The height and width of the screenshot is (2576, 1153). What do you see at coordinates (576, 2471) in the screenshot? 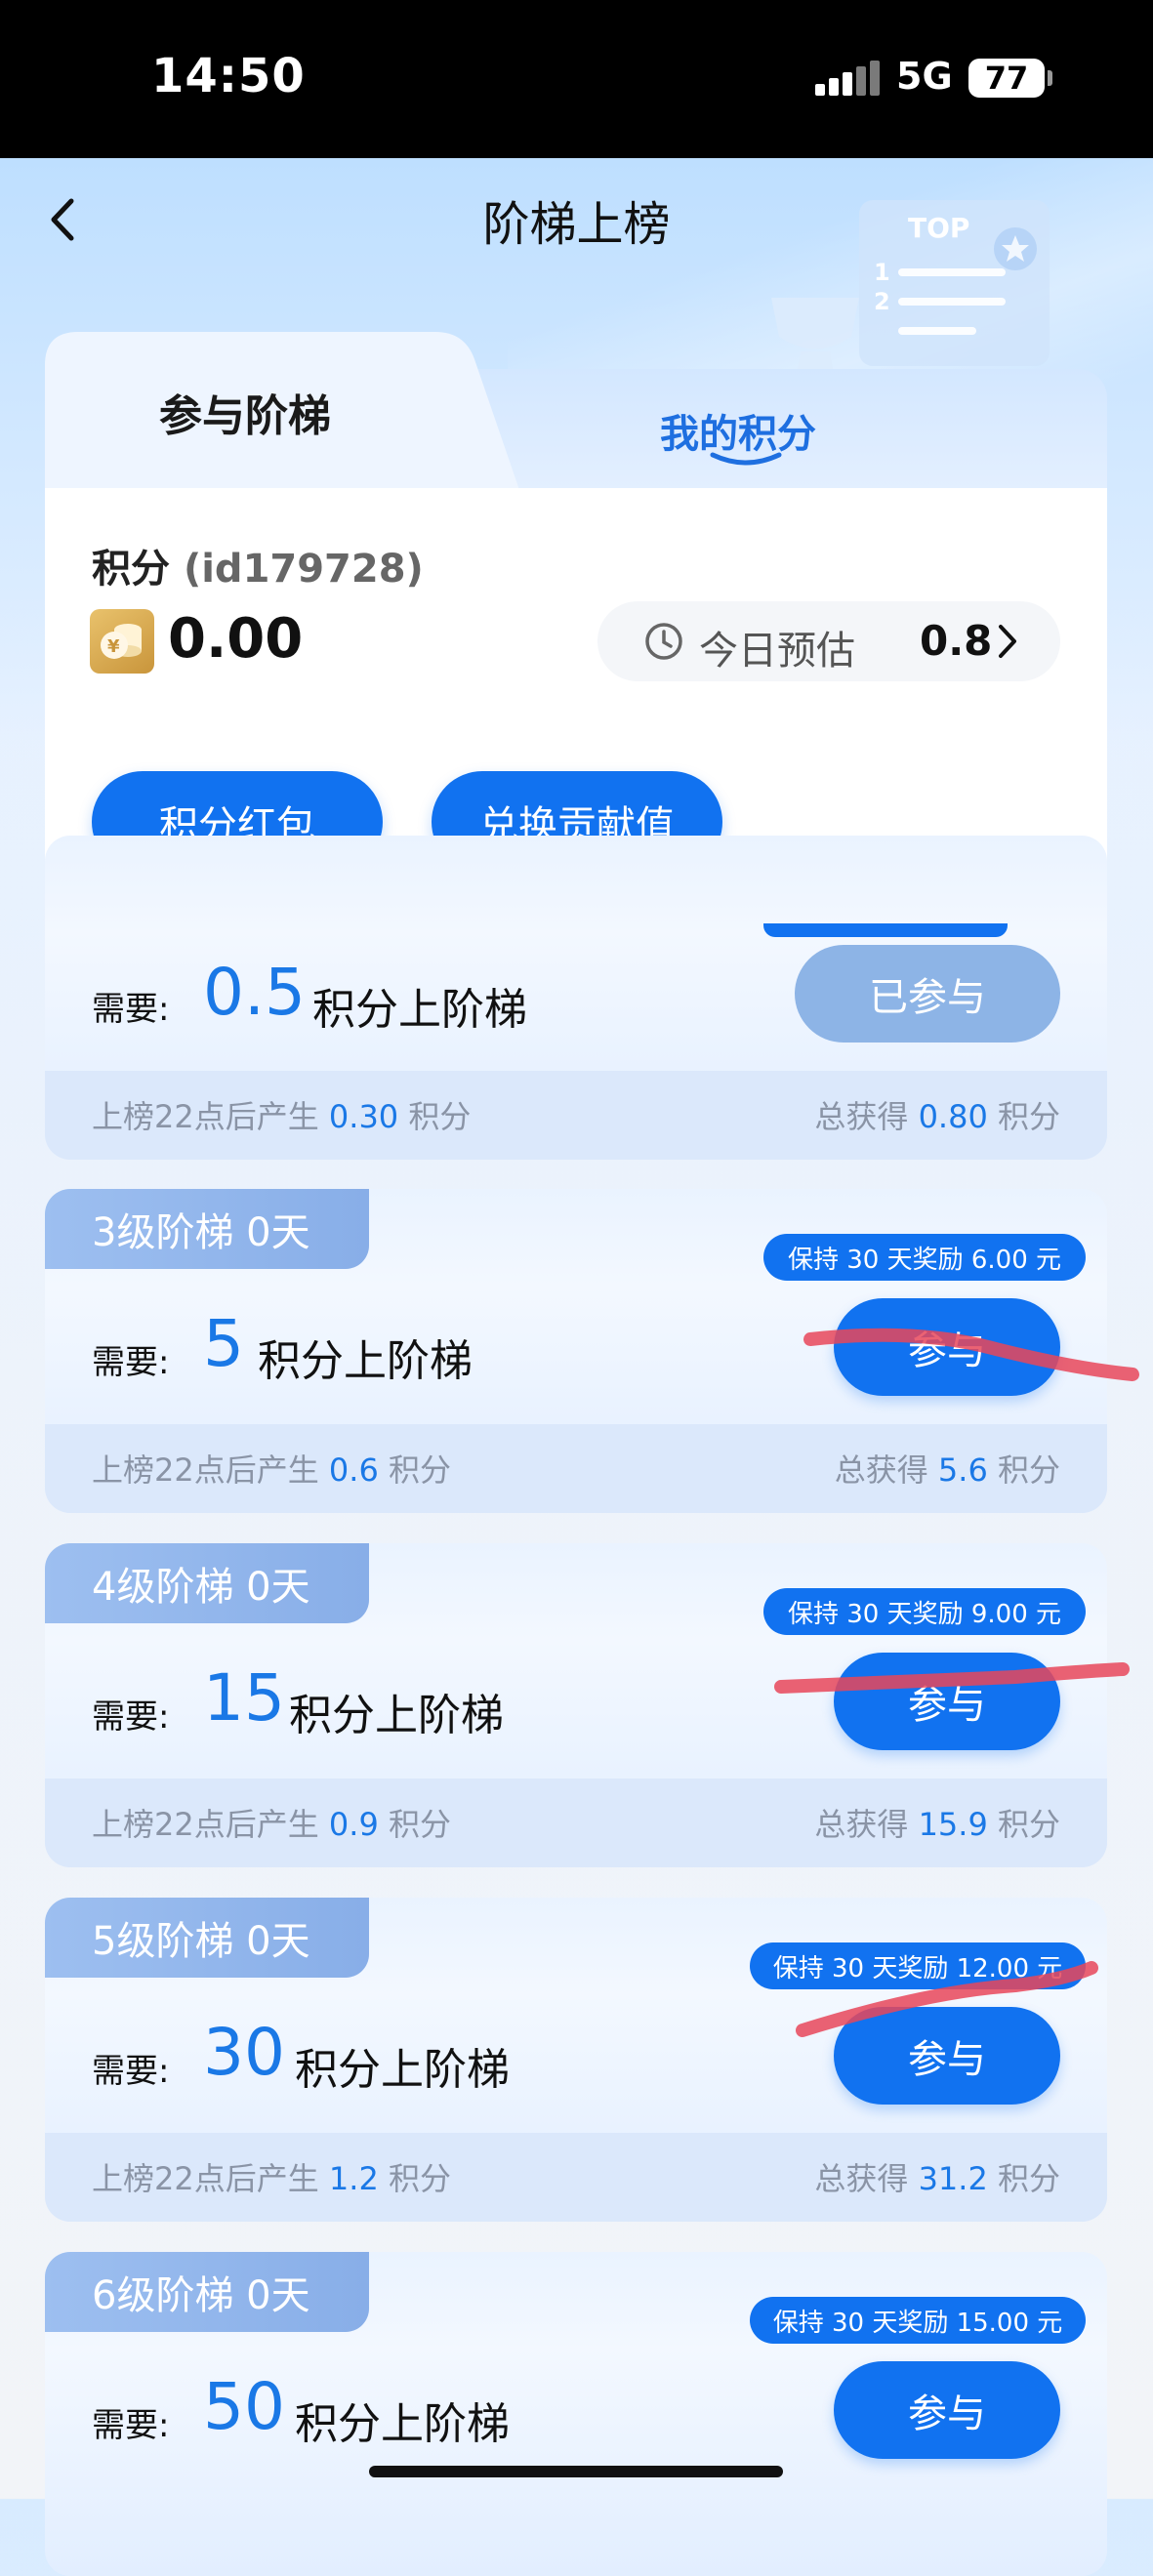
I see `home-indicator` at bounding box center [576, 2471].